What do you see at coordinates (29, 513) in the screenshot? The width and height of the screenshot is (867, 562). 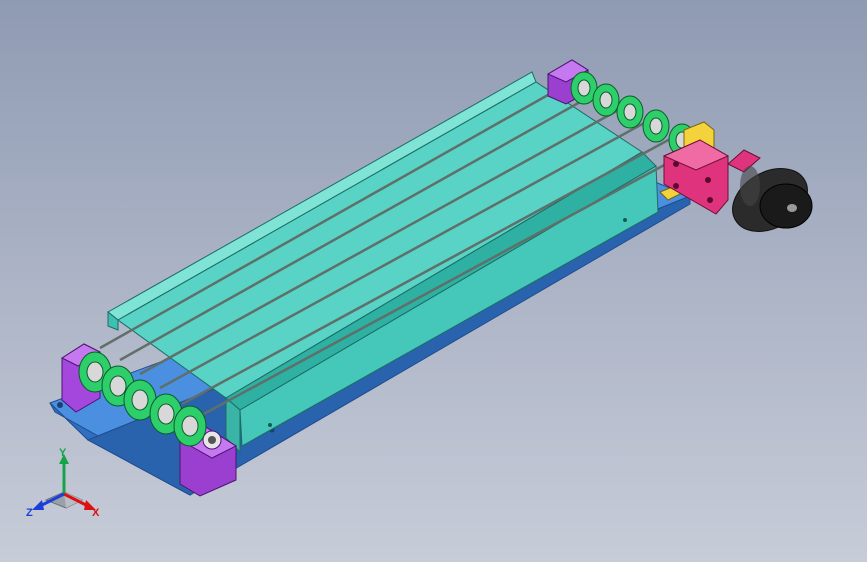 I see `z-axis-label: Z` at bounding box center [29, 513].